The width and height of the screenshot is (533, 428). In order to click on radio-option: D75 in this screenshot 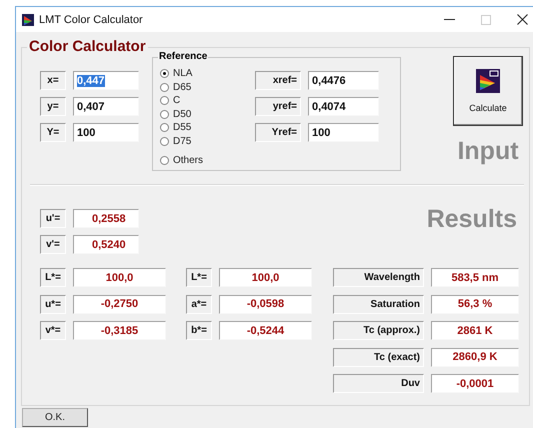, I will do `click(182, 141)`.